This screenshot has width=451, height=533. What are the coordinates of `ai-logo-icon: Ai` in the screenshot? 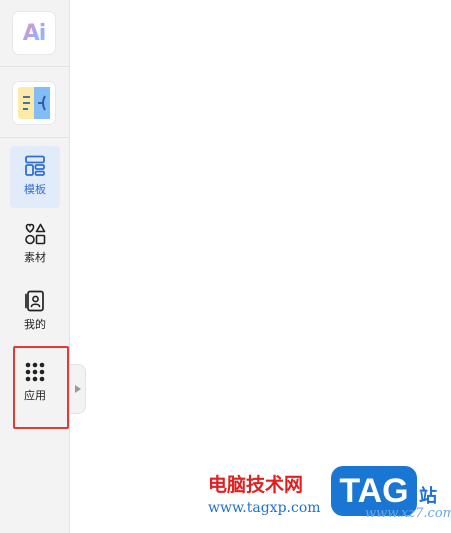 It's located at (34, 33).